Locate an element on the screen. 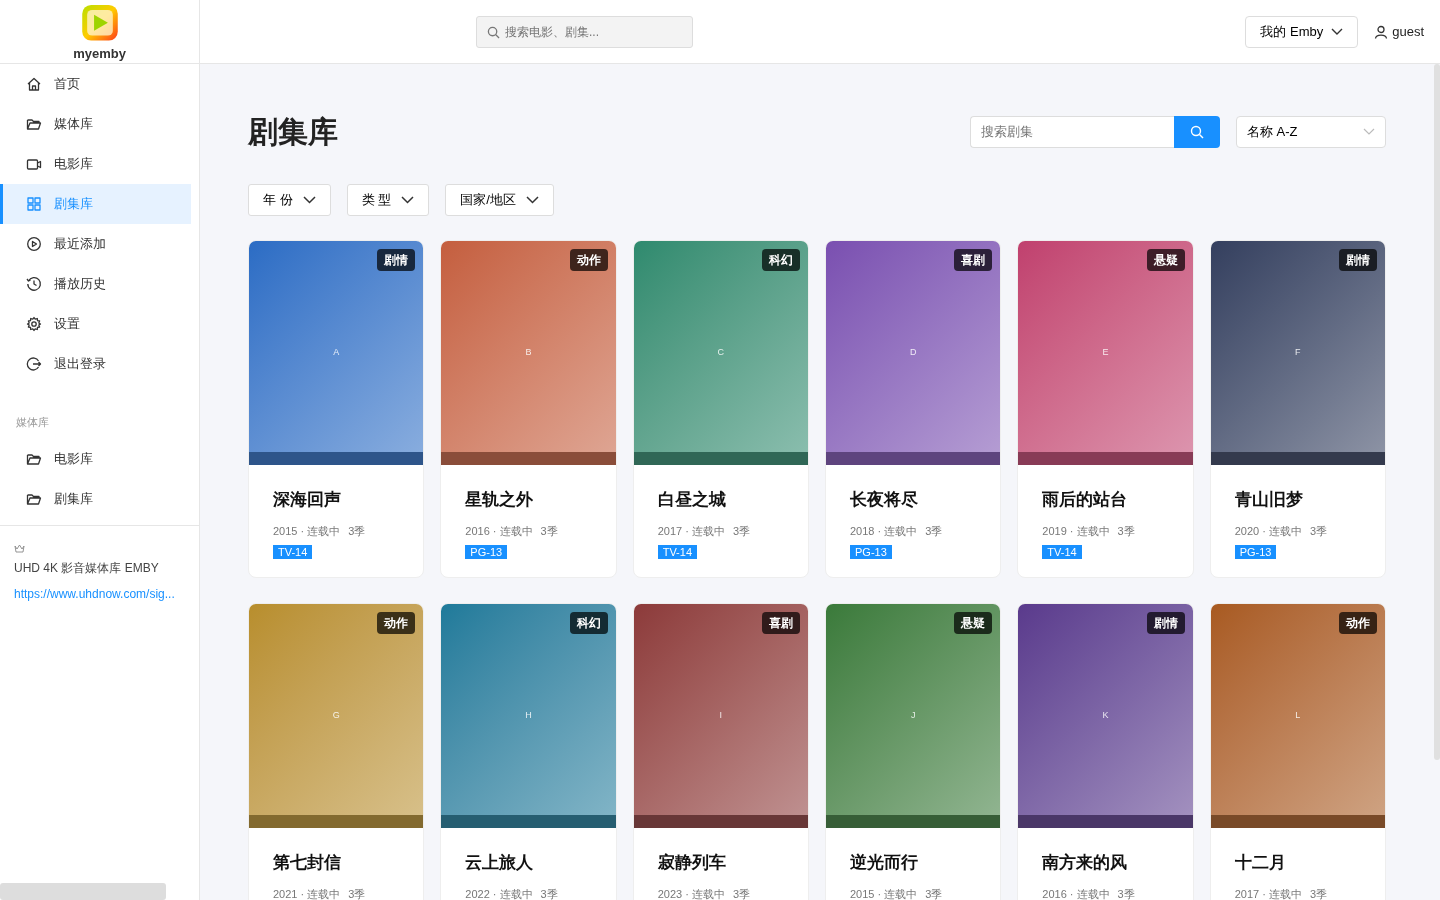 This screenshot has height=900, width=1440. crown-icon is located at coordinates (19, 548).